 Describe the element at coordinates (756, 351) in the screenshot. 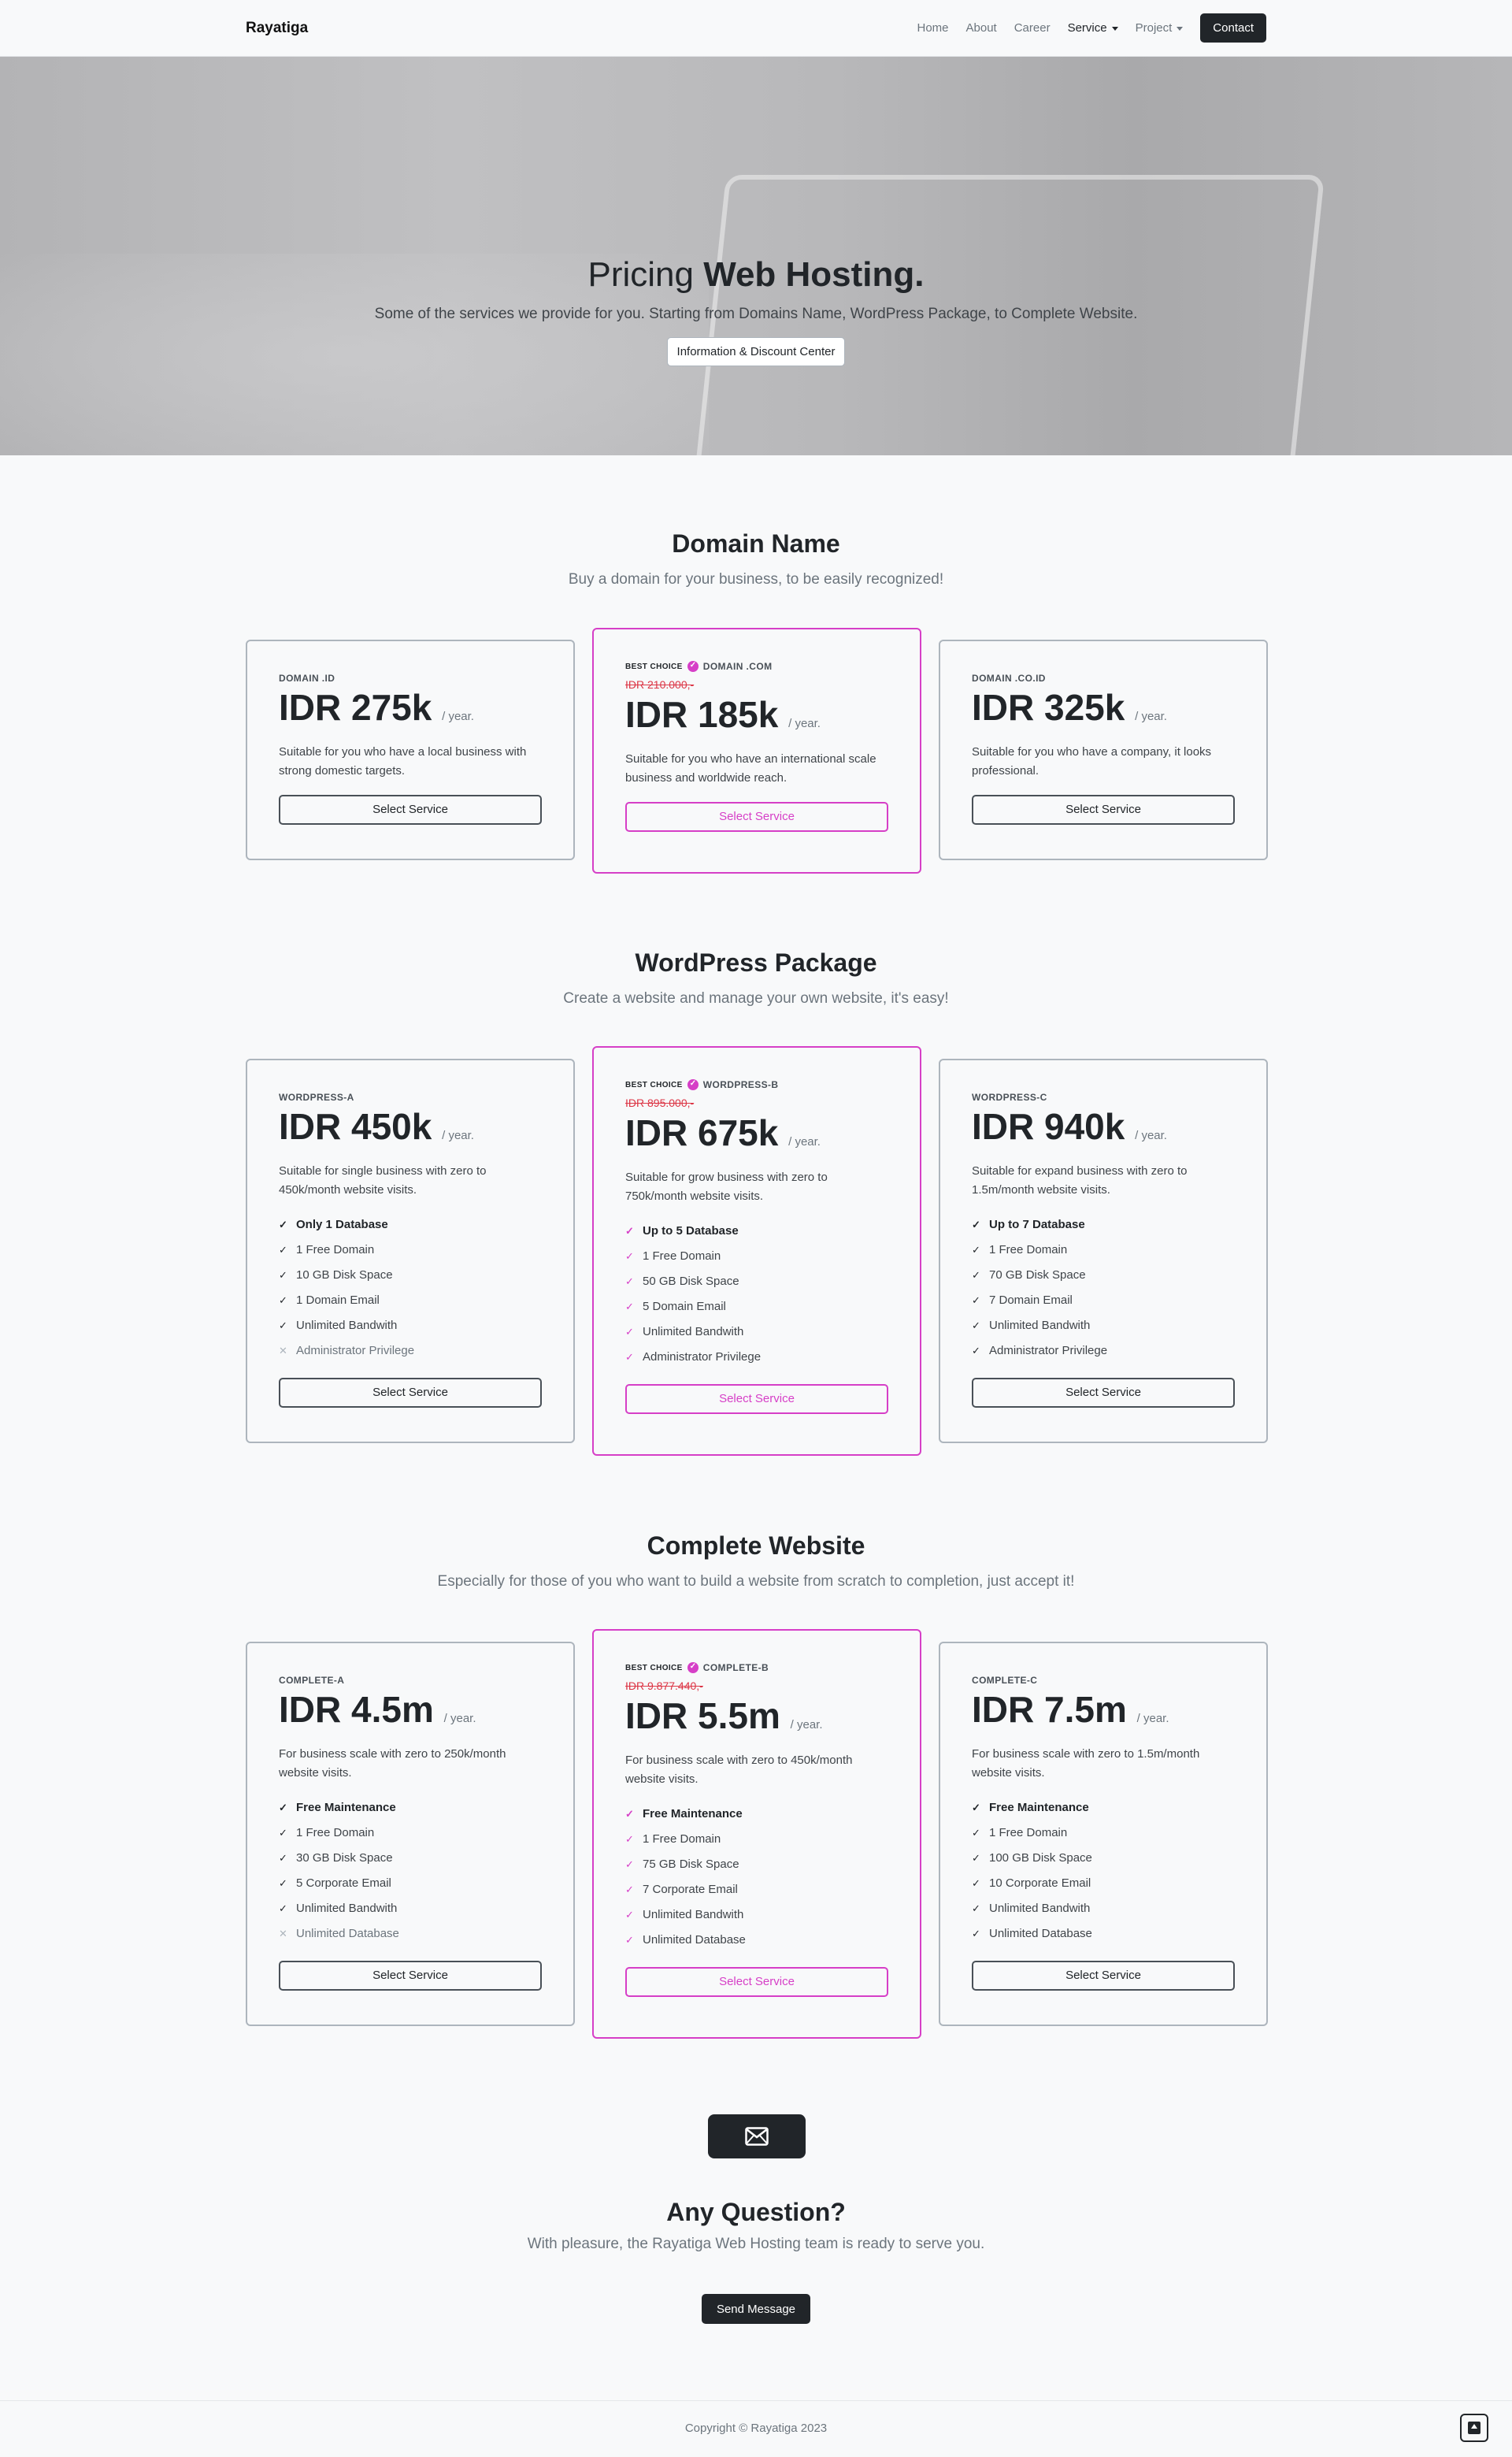

I see `info-discount-button: Information & Discount Center` at that location.